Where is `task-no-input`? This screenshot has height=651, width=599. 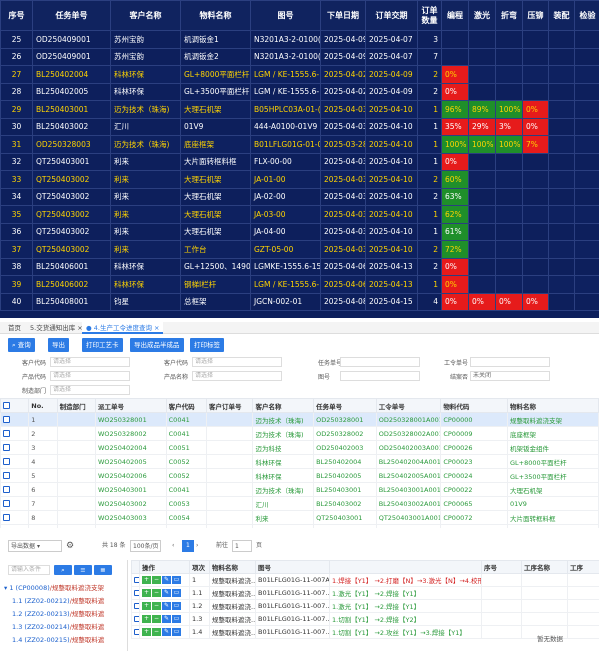
task-no-input is located at coordinates (380, 362).